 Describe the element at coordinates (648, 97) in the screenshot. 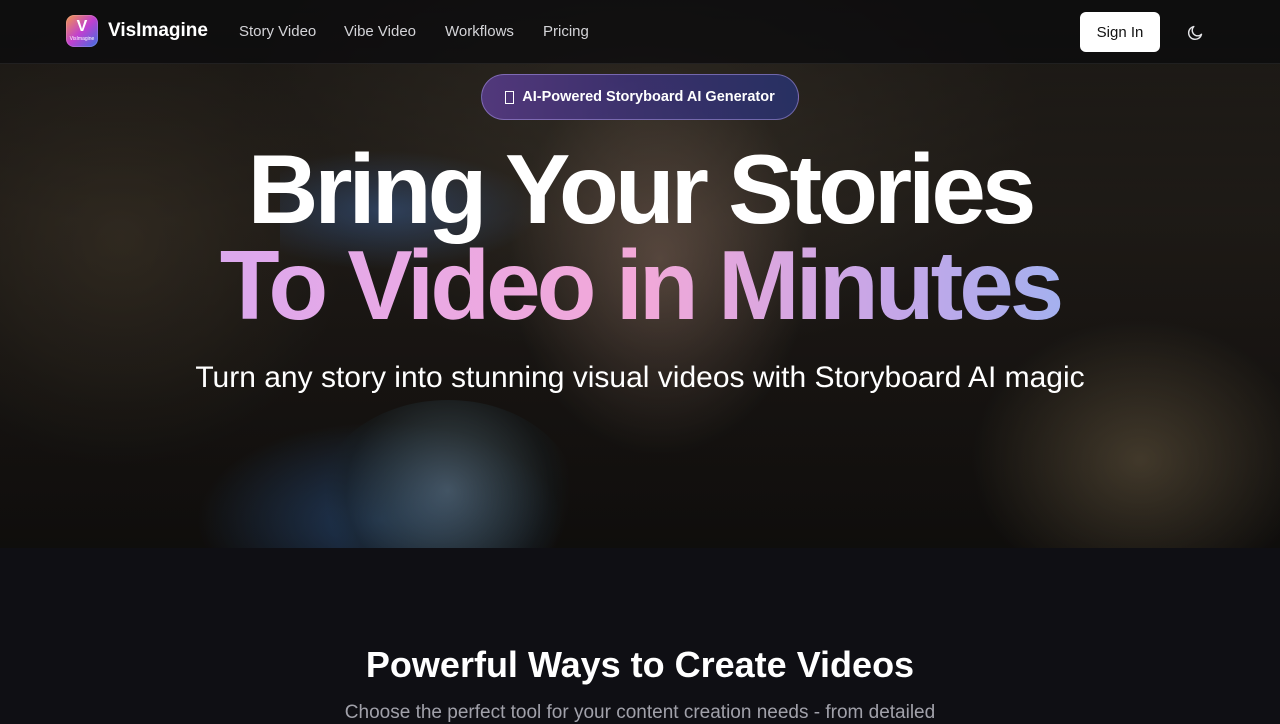

I see `badge-text: AI-Powered Storyboard AI Generator` at that location.